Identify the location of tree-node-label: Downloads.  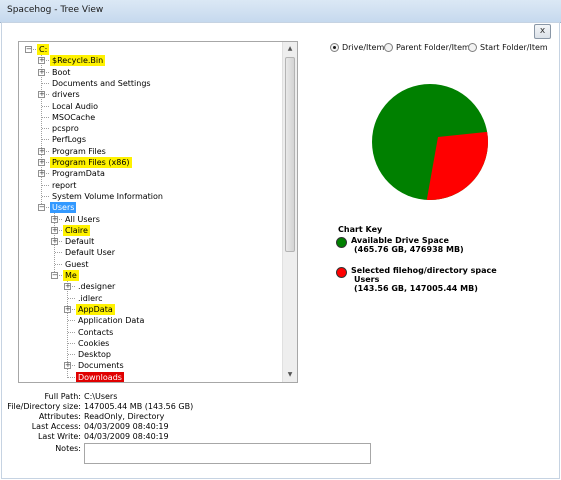
(100, 376).